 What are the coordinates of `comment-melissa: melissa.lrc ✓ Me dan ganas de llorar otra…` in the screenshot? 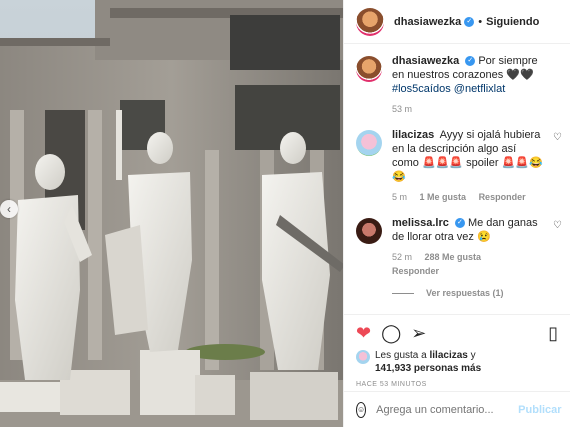 It's located at (457, 247).